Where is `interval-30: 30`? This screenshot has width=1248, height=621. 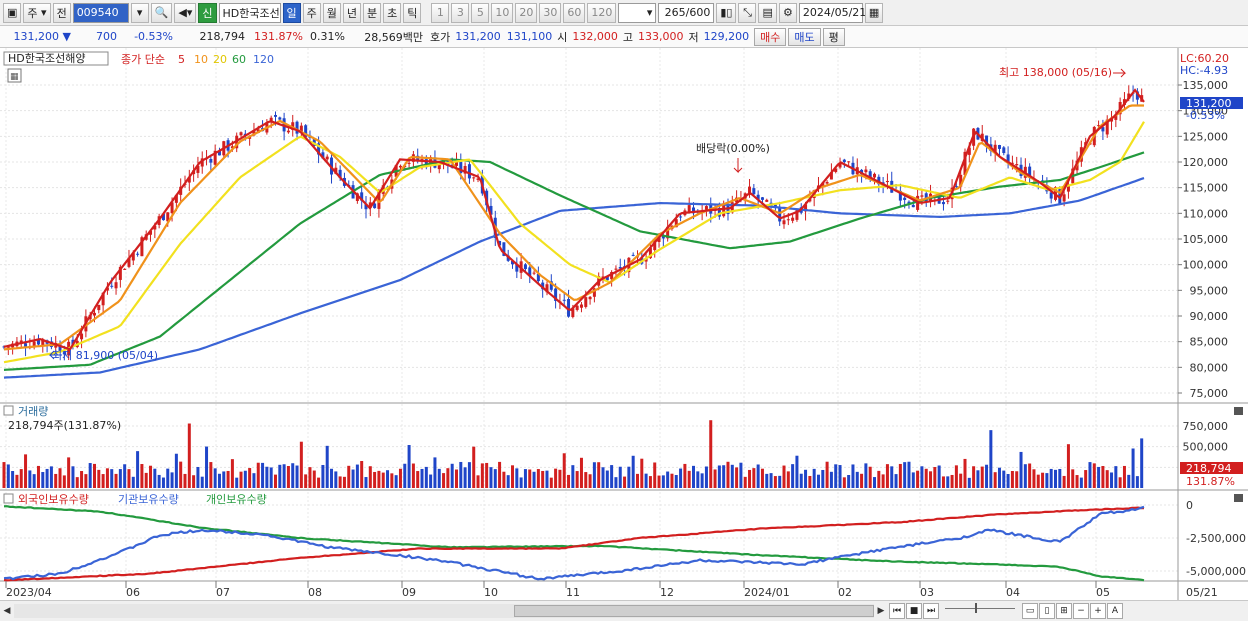 interval-30: 30 is located at coordinates (550, 12).